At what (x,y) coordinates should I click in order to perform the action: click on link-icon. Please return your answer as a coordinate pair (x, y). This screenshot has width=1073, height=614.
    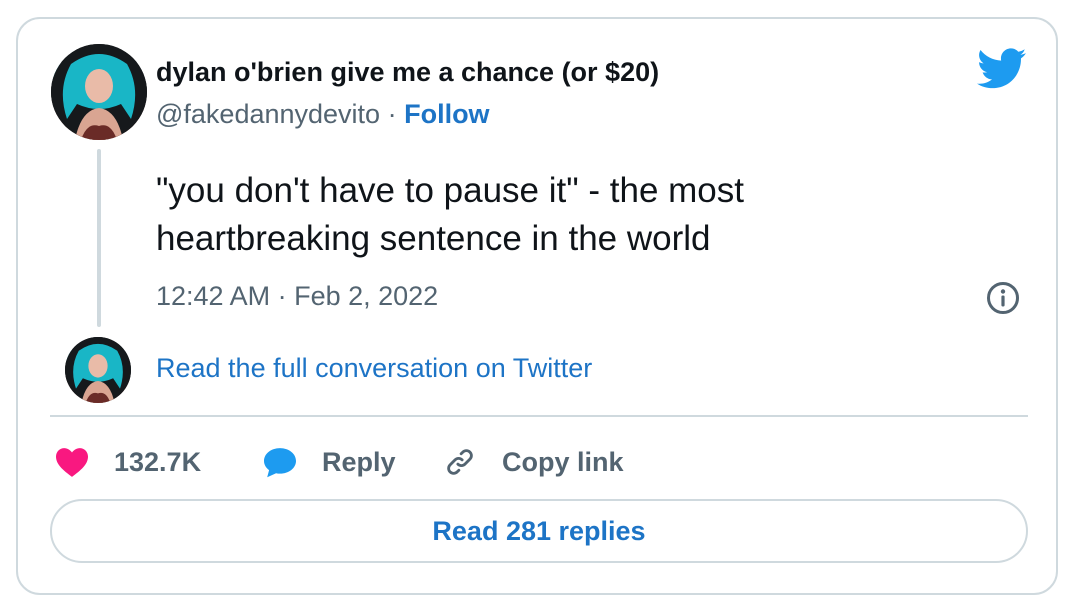
    Looking at the image, I should click on (460, 462).